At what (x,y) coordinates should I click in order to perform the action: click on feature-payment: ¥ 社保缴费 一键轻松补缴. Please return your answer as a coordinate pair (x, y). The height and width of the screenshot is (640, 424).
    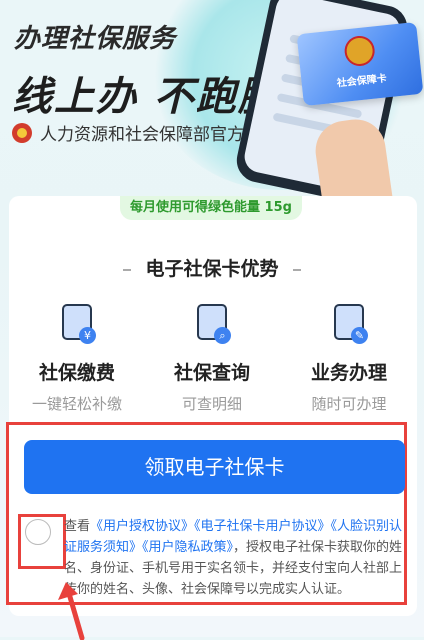
    Looking at the image, I should click on (77, 358).